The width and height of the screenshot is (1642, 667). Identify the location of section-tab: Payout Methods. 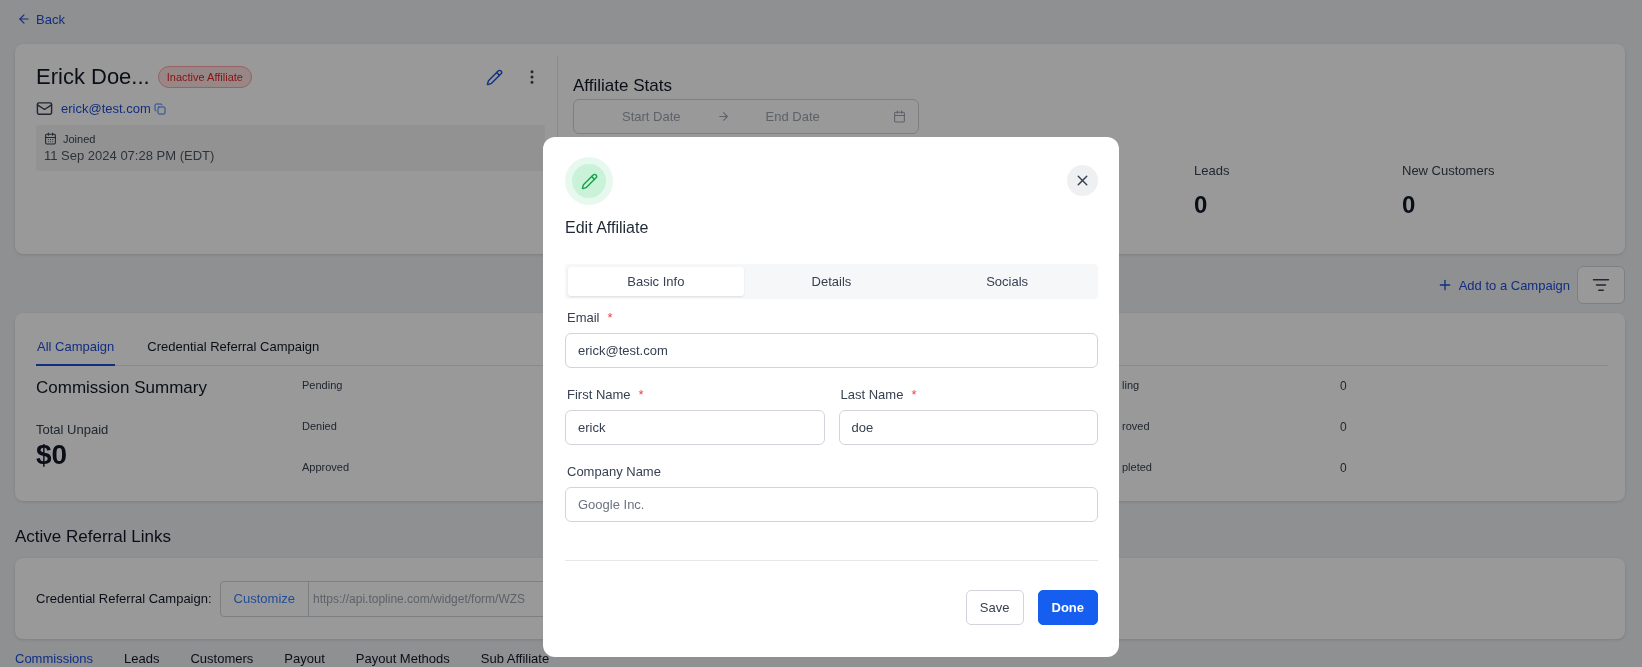
(402, 658).